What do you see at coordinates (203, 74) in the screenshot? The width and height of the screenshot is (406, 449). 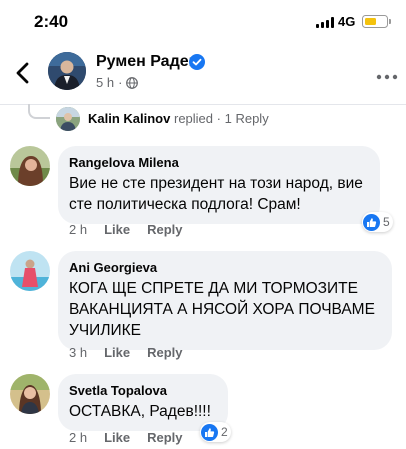 I see `post-header: Румен Радев 5 h ·` at bounding box center [203, 74].